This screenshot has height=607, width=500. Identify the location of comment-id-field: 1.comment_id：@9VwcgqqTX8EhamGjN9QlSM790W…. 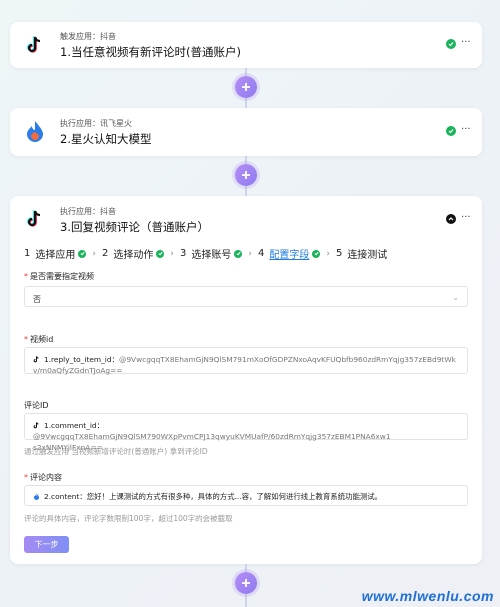
(246, 432).